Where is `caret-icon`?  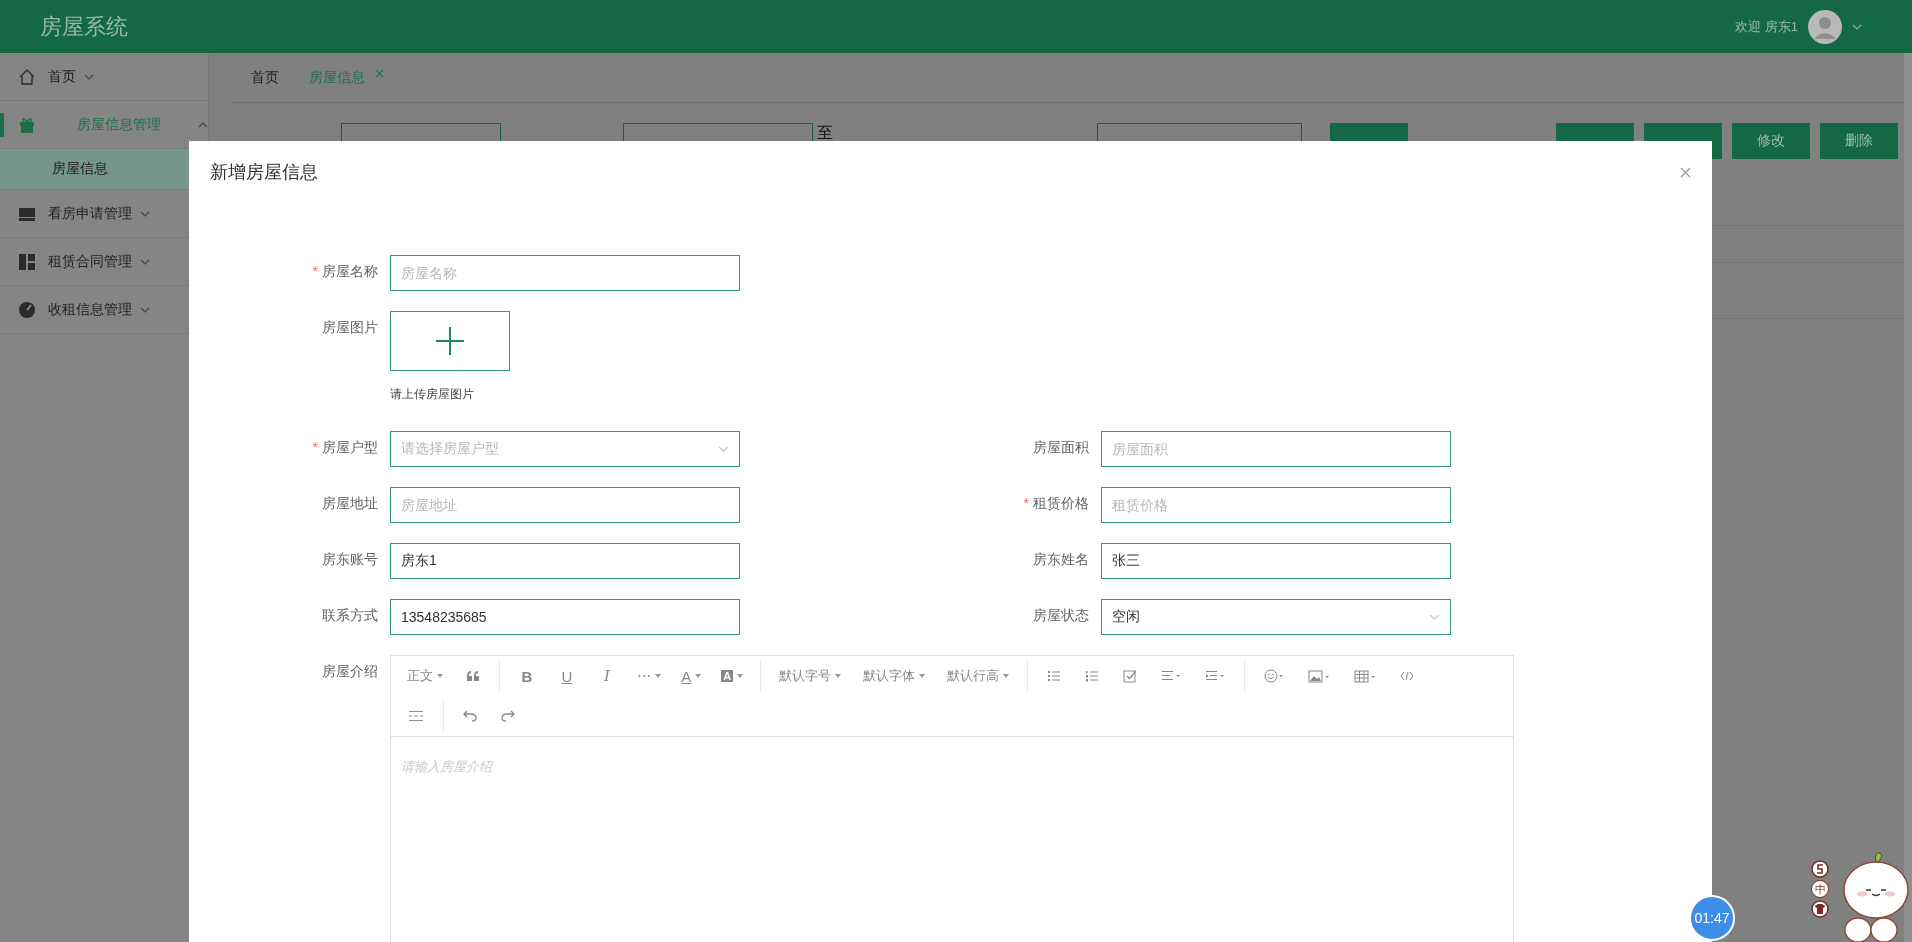
caret-icon is located at coordinates (1857, 26).